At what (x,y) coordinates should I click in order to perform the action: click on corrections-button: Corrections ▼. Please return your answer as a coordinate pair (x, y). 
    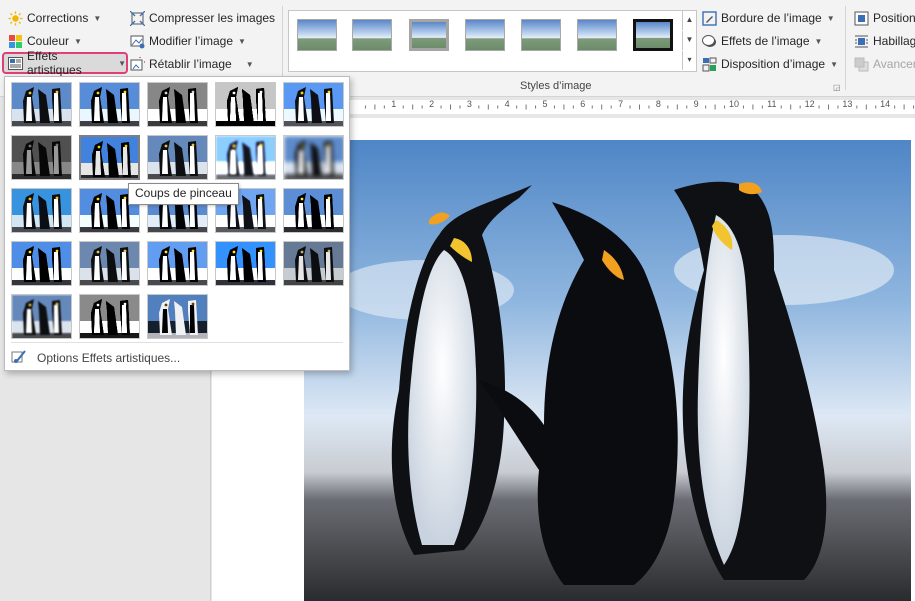
    Looking at the image, I should click on (54, 18).